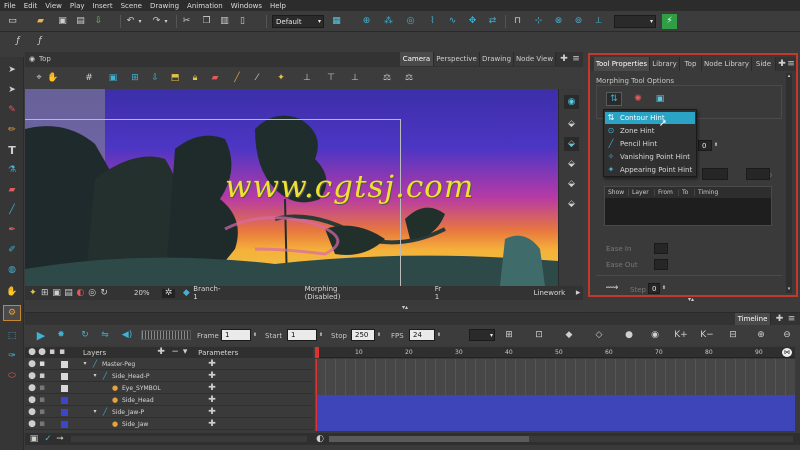 The image size is (800, 450). Describe the element at coordinates (482, 335) in the screenshot. I see `timeline-mode-select: ▾` at that location.